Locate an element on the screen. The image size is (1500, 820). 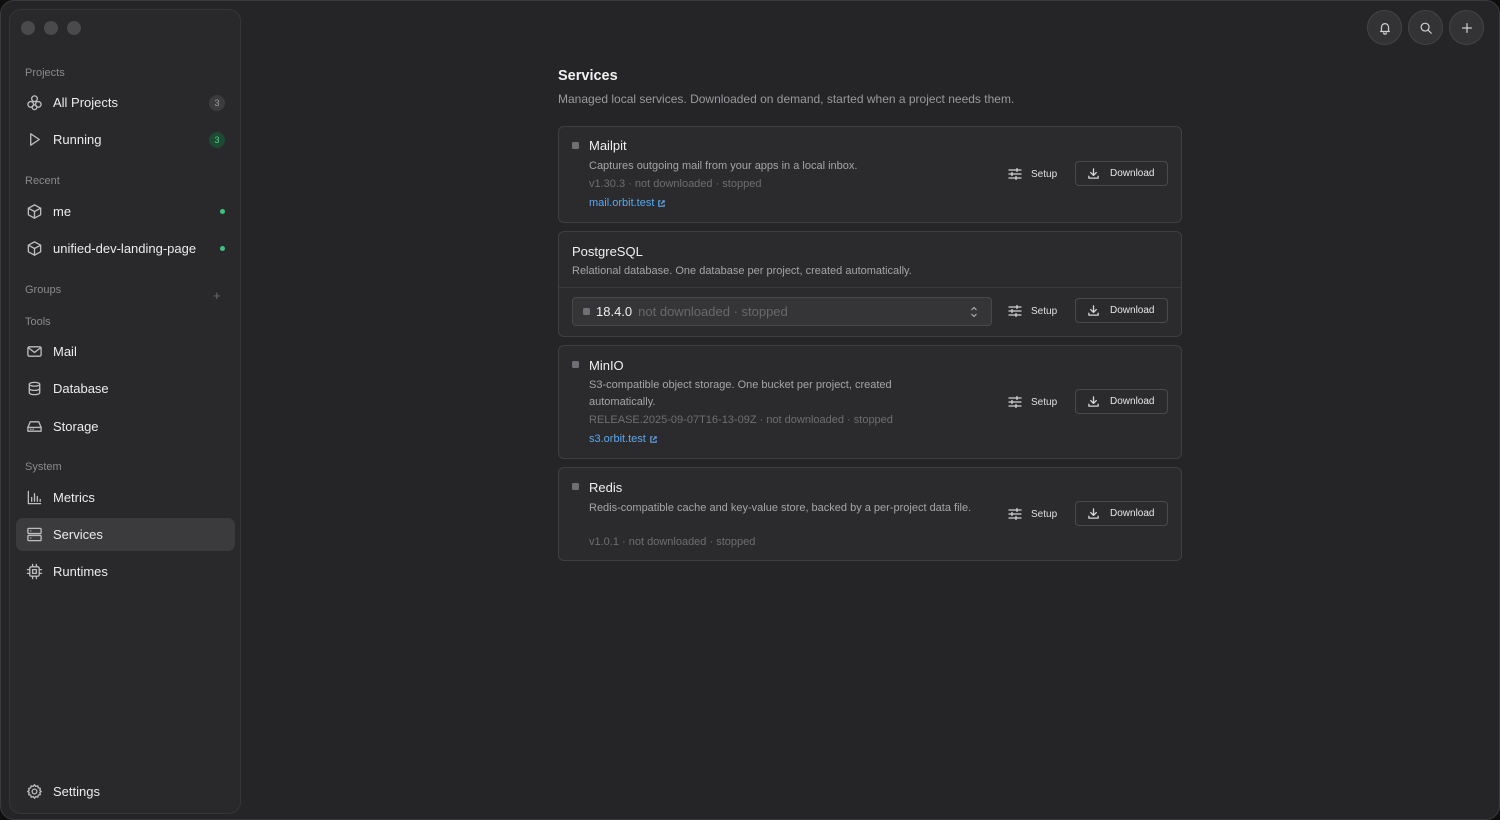
window-controls is located at coordinates (51, 28).